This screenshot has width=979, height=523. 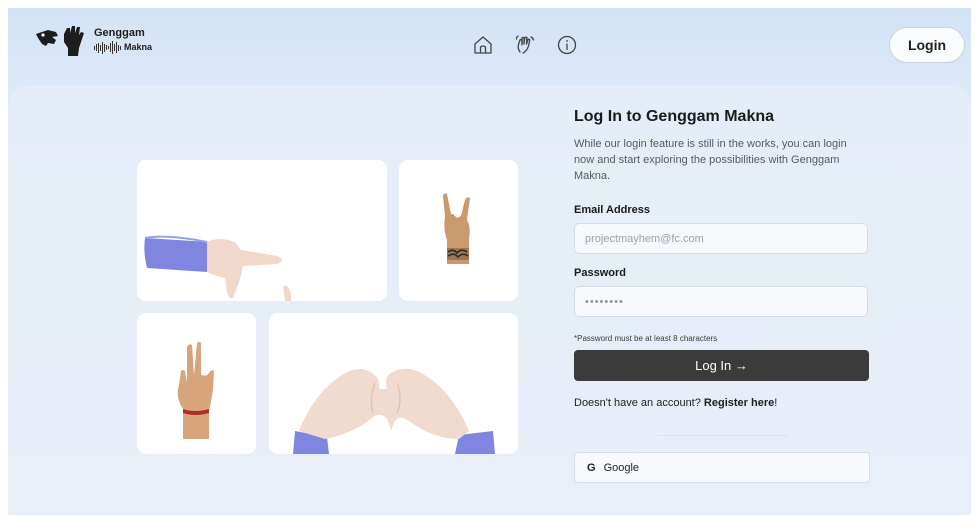 I want to click on logo-subtitle: Makna, so click(x=138, y=47).